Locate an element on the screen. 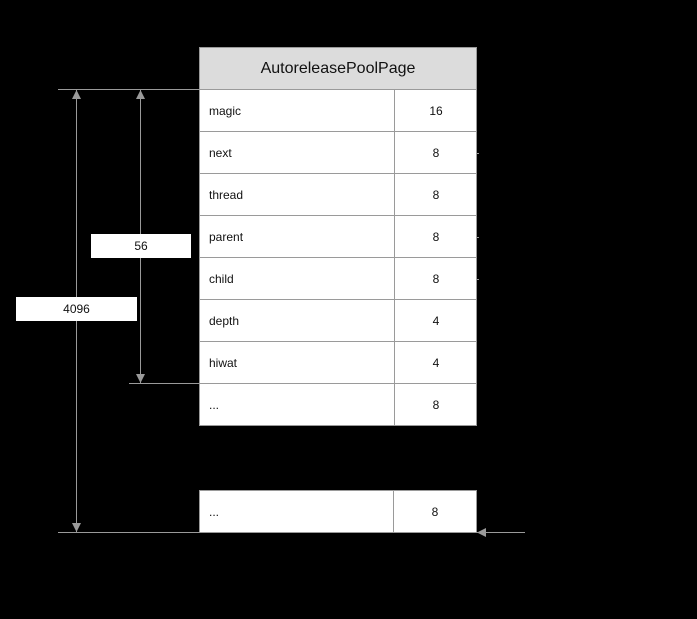 The width and height of the screenshot is (697, 619). next-pointer-arrowhead is located at coordinates (481, 532).